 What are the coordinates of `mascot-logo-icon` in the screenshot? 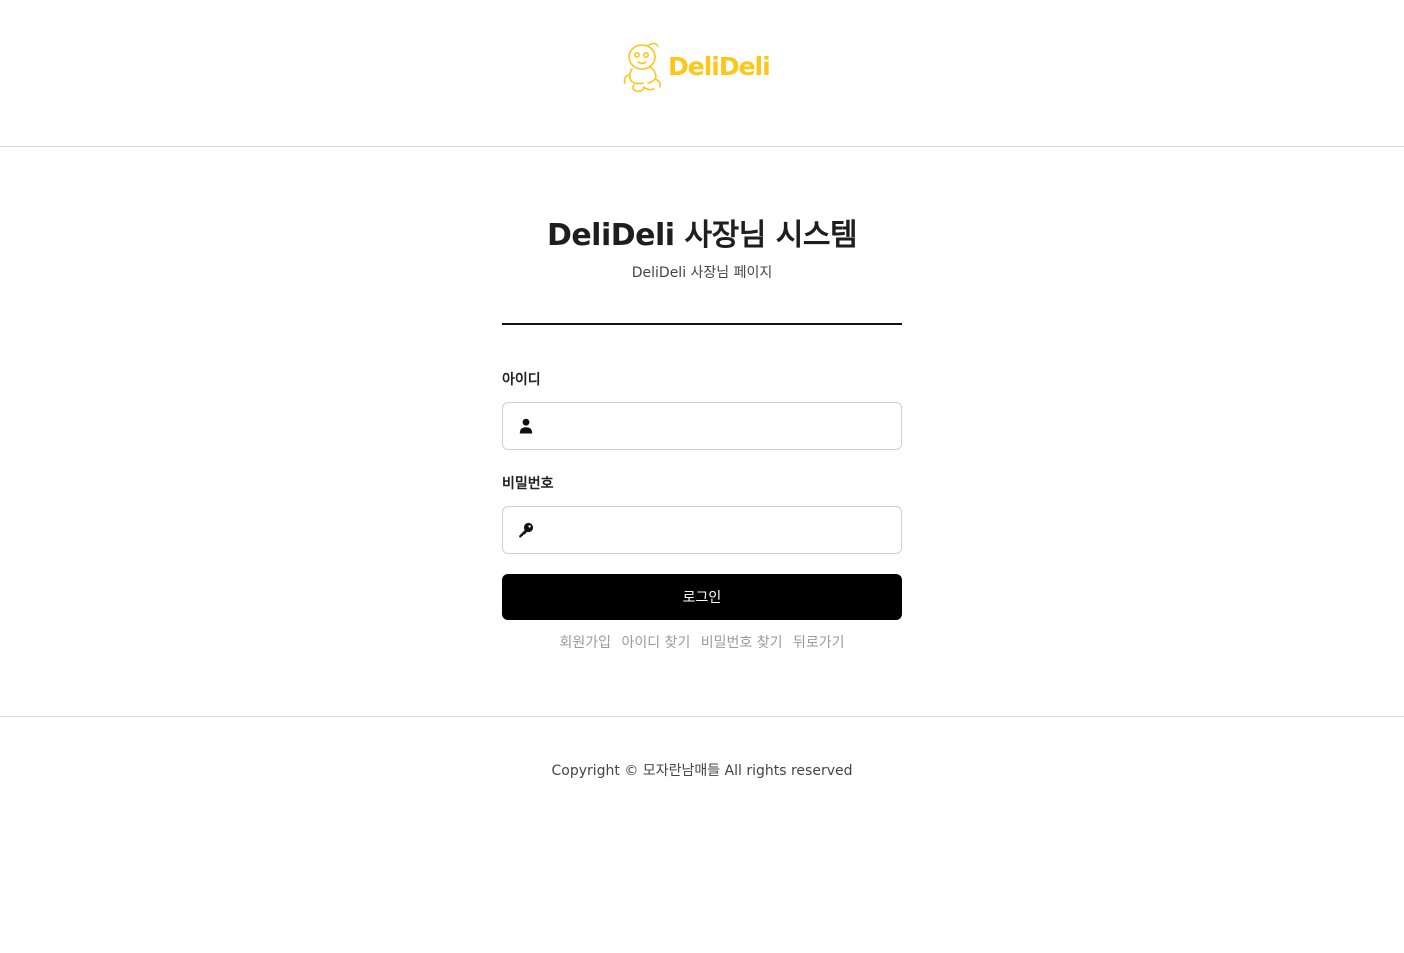 It's located at (642, 67).